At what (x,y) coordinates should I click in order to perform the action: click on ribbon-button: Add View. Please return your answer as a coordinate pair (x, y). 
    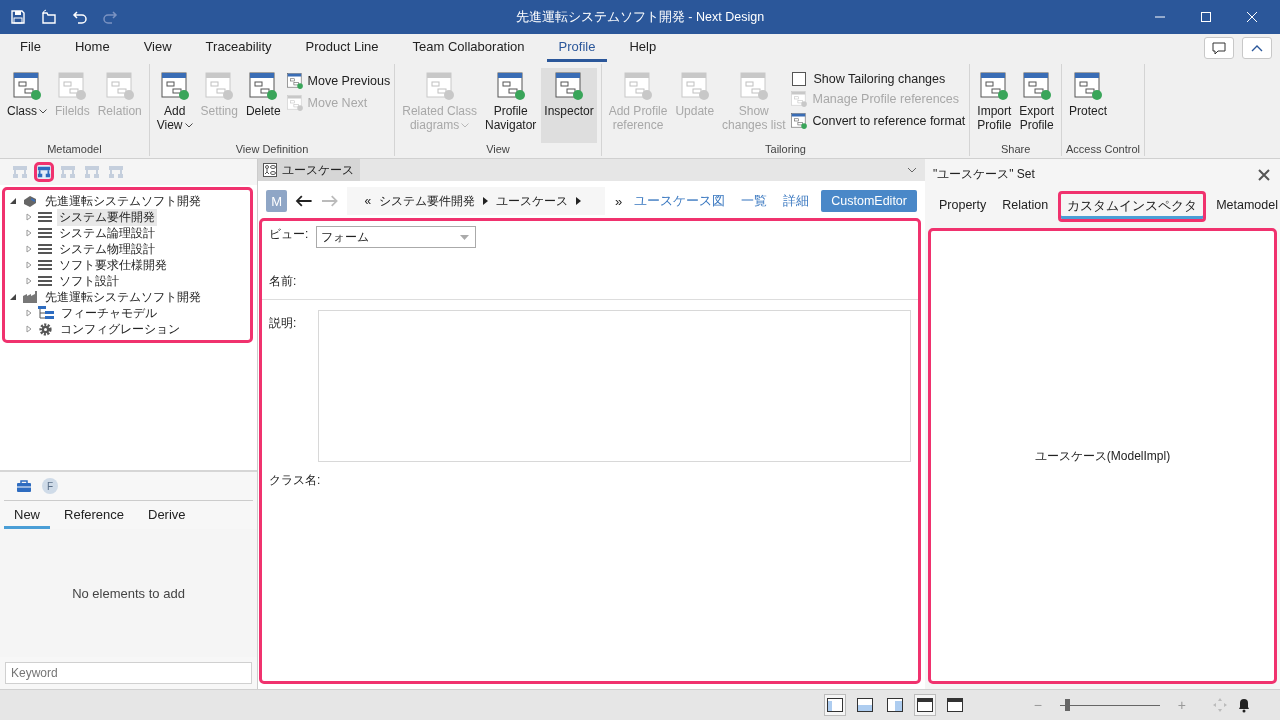
    Looking at the image, I should click on (174, 105).